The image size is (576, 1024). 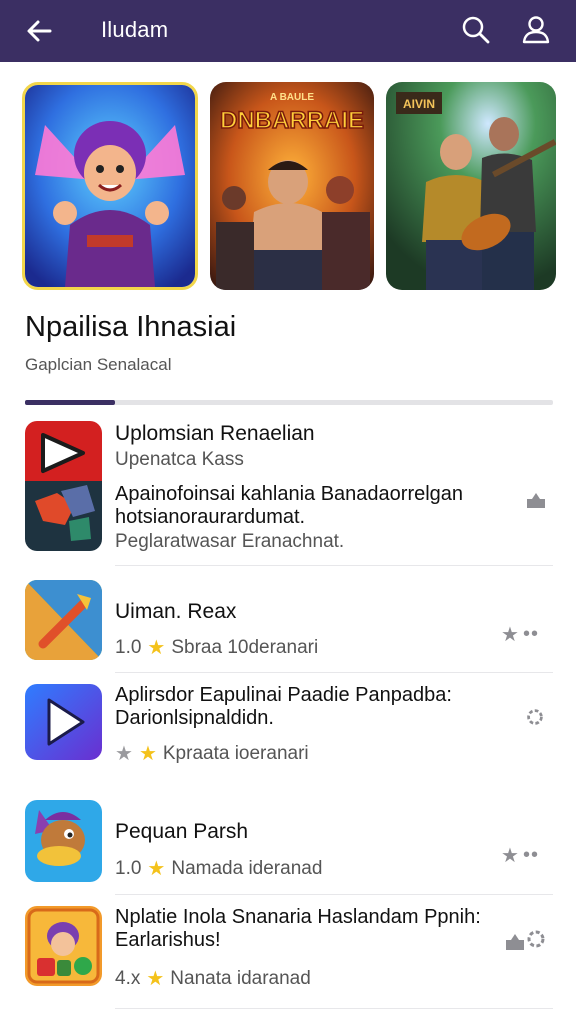 I want to click on app-note: Peglaratwasar Eranachnat., so click(x=230, y=541).